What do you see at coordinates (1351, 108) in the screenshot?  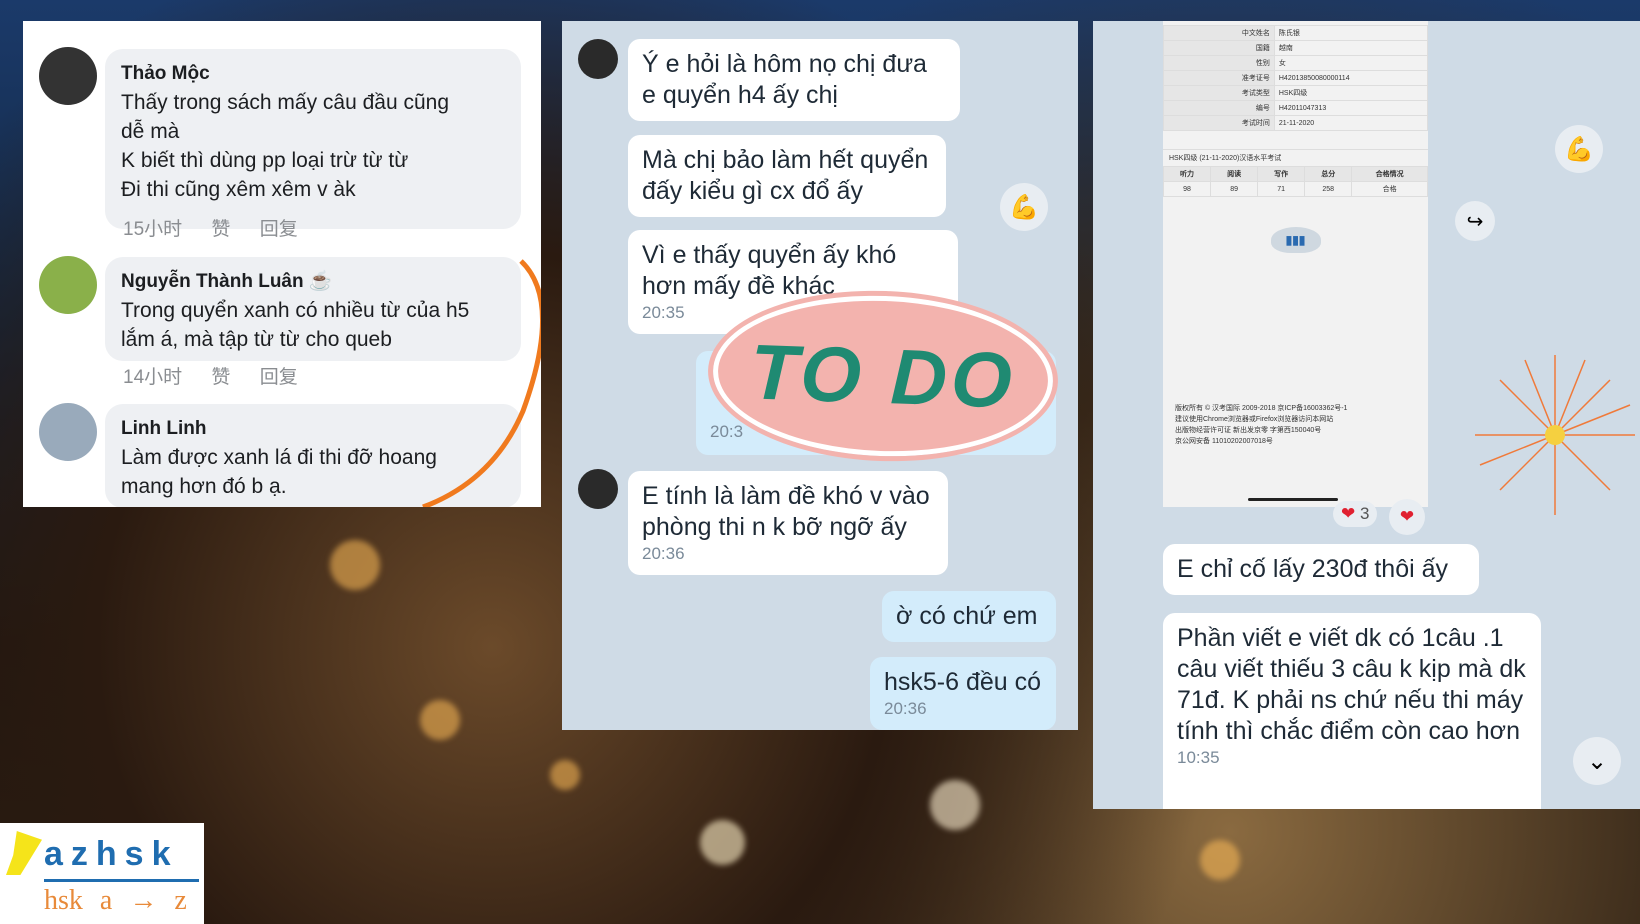 I see `info-value: H42011047313` at bounding box center [1351, 108].